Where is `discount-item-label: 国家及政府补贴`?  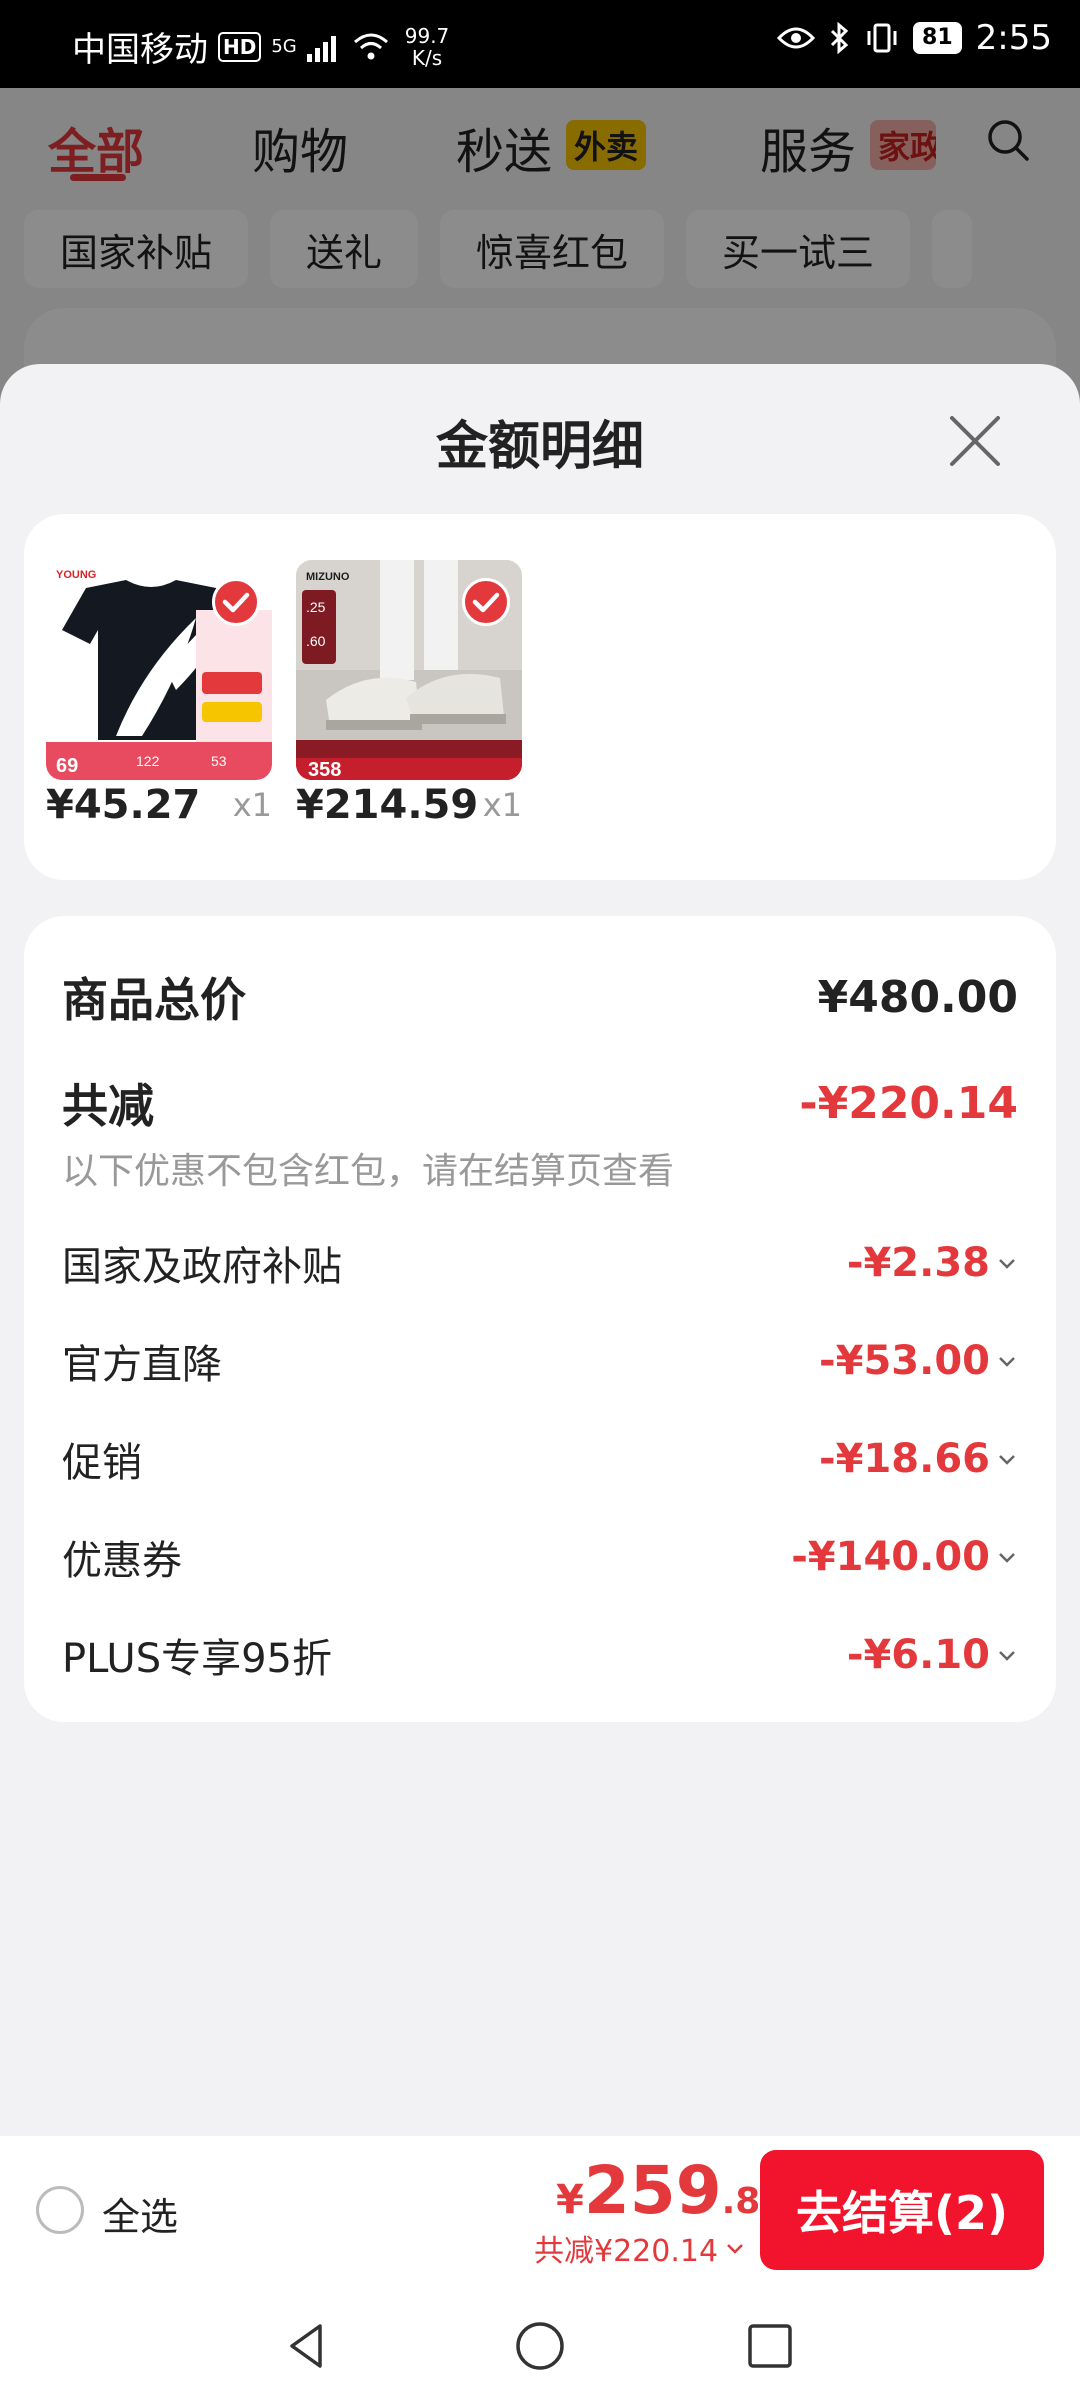
discount-item-label: 国家及政府补贴 is located at coordinates (202, 1267).